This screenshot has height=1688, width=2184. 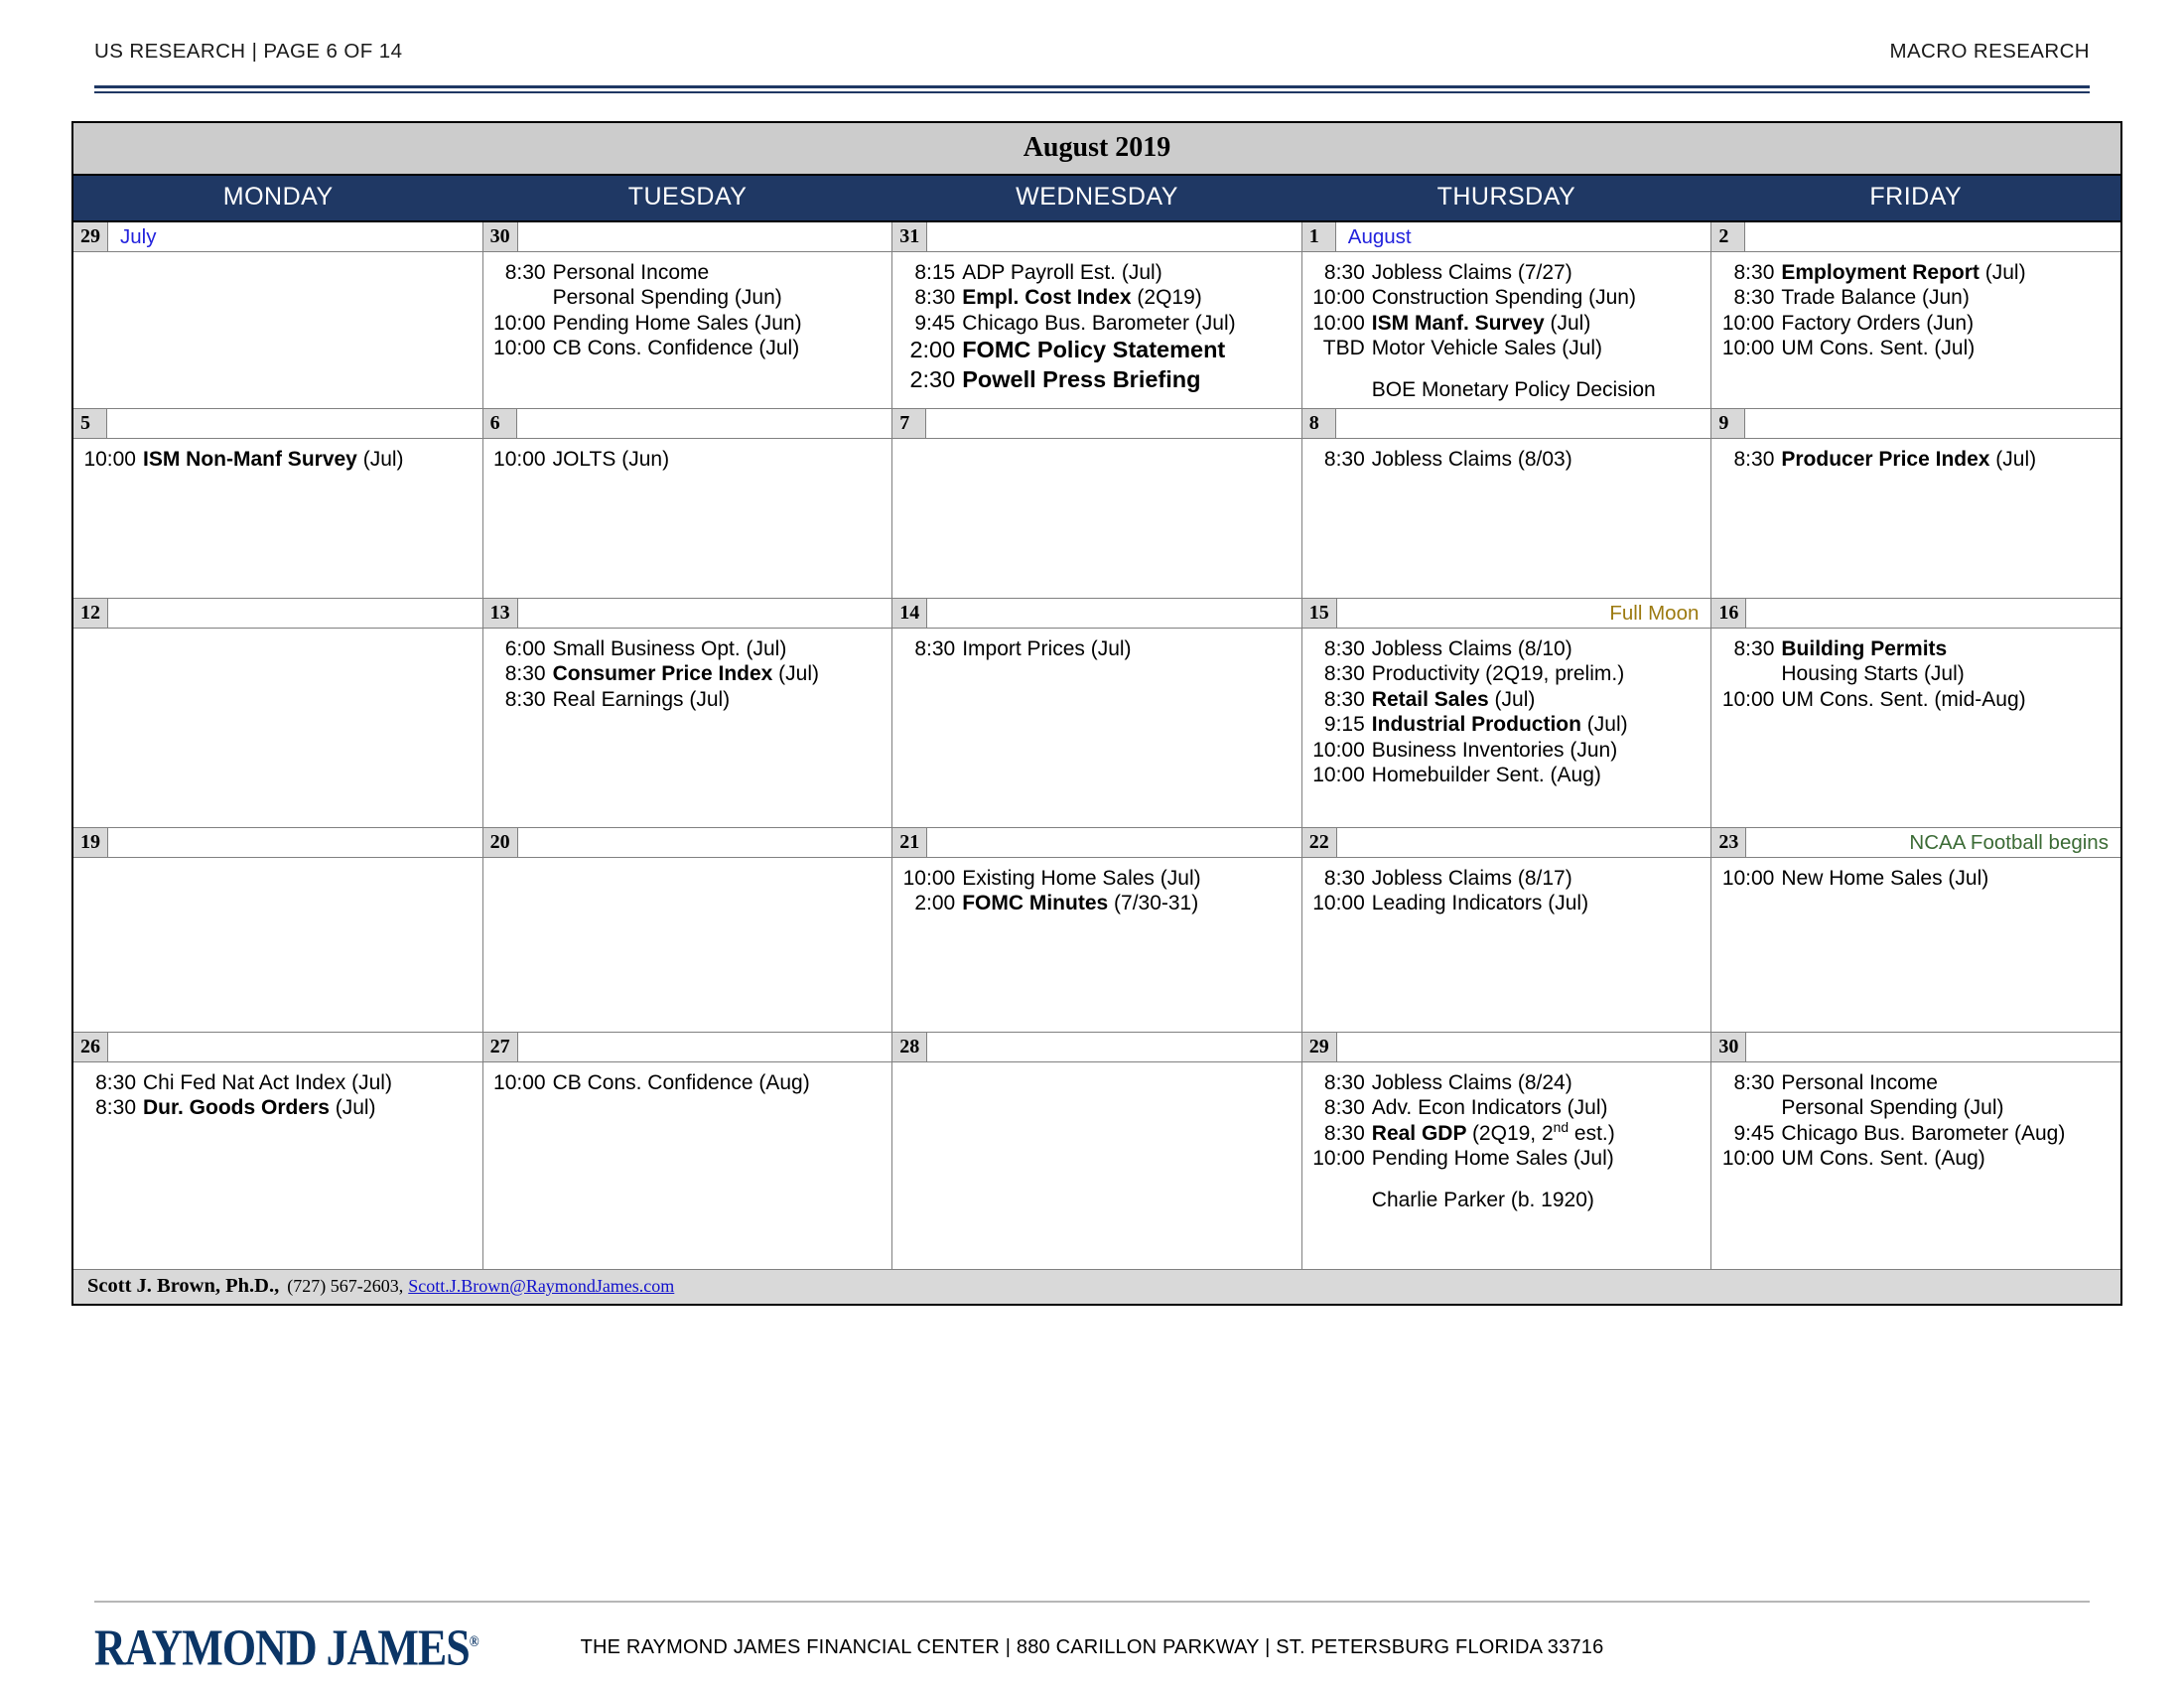 I want to click on event-row: 10:00 ISM Manf. Survey (Jul), so click(x=1506, y=323).